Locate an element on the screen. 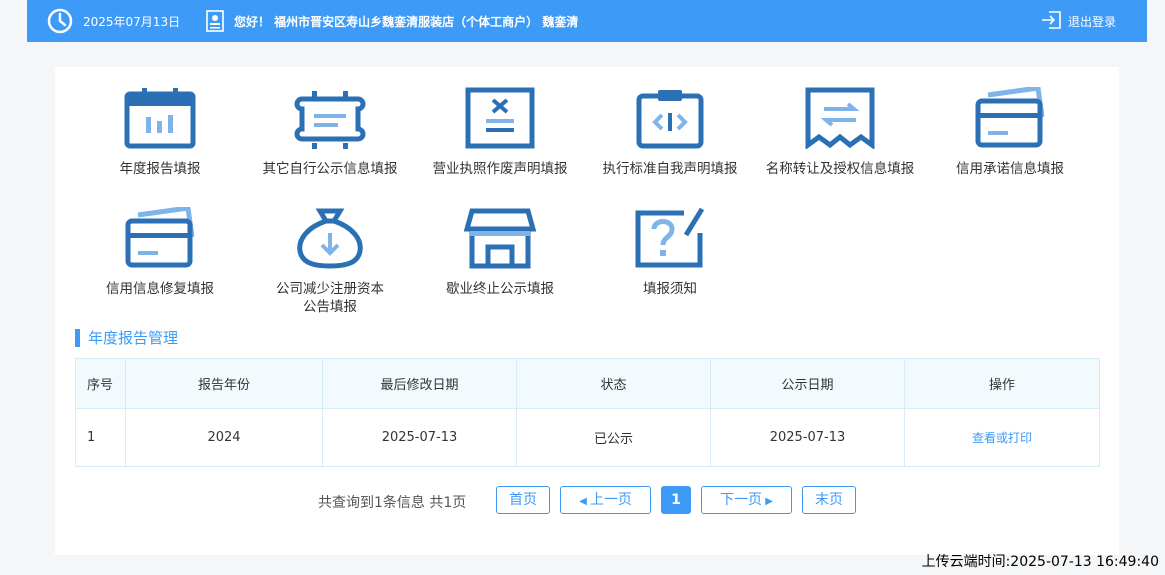 Image resolution: width=1165 pixels, height=575 pixels. tile-business-closure: 歇业终止公示填报 is located at coordinates (500, 252).